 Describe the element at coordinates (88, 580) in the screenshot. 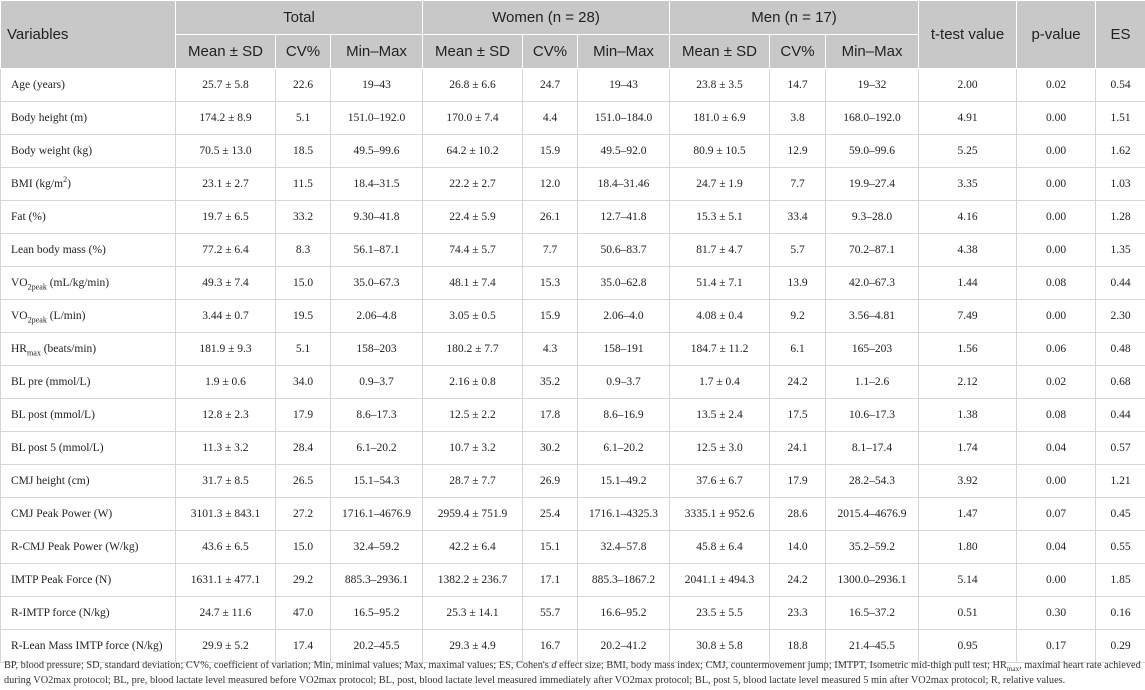

I see `row-variable-label: IMTP Peak Force (N)` at that location.